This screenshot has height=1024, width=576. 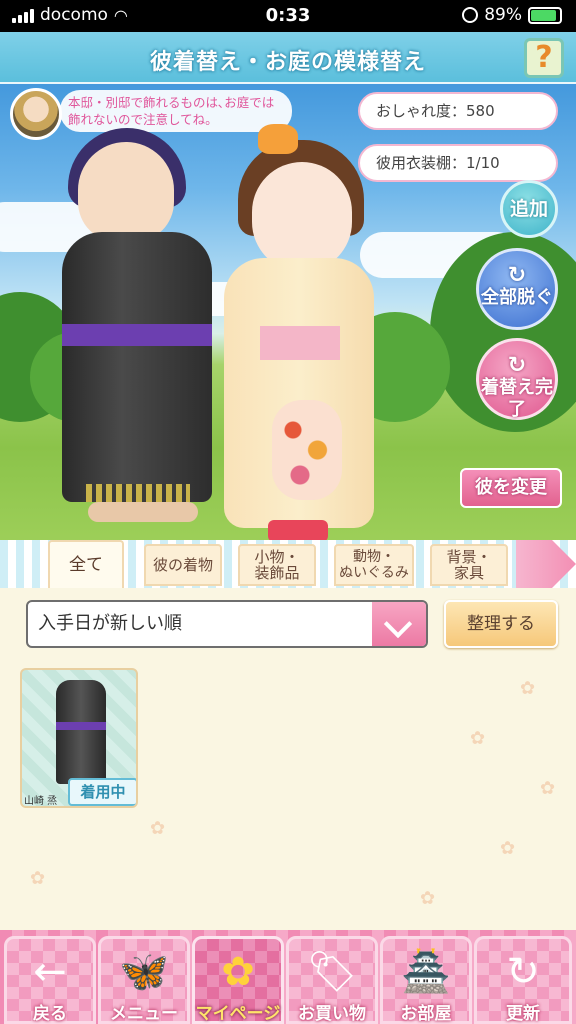 What do you see at coordinates (288, 16) in the screenshot?
I see `status-bar: docomo ◠ 0:33 89%` at bounding box center [288, 16].